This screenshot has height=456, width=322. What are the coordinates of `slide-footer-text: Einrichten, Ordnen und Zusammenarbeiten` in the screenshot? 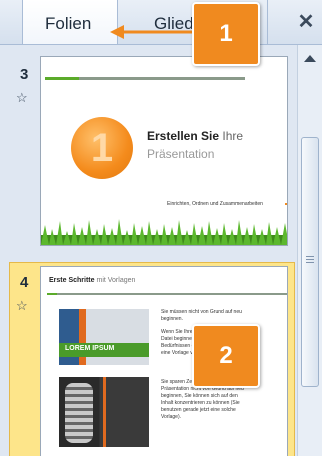 It's located at (215, 204).